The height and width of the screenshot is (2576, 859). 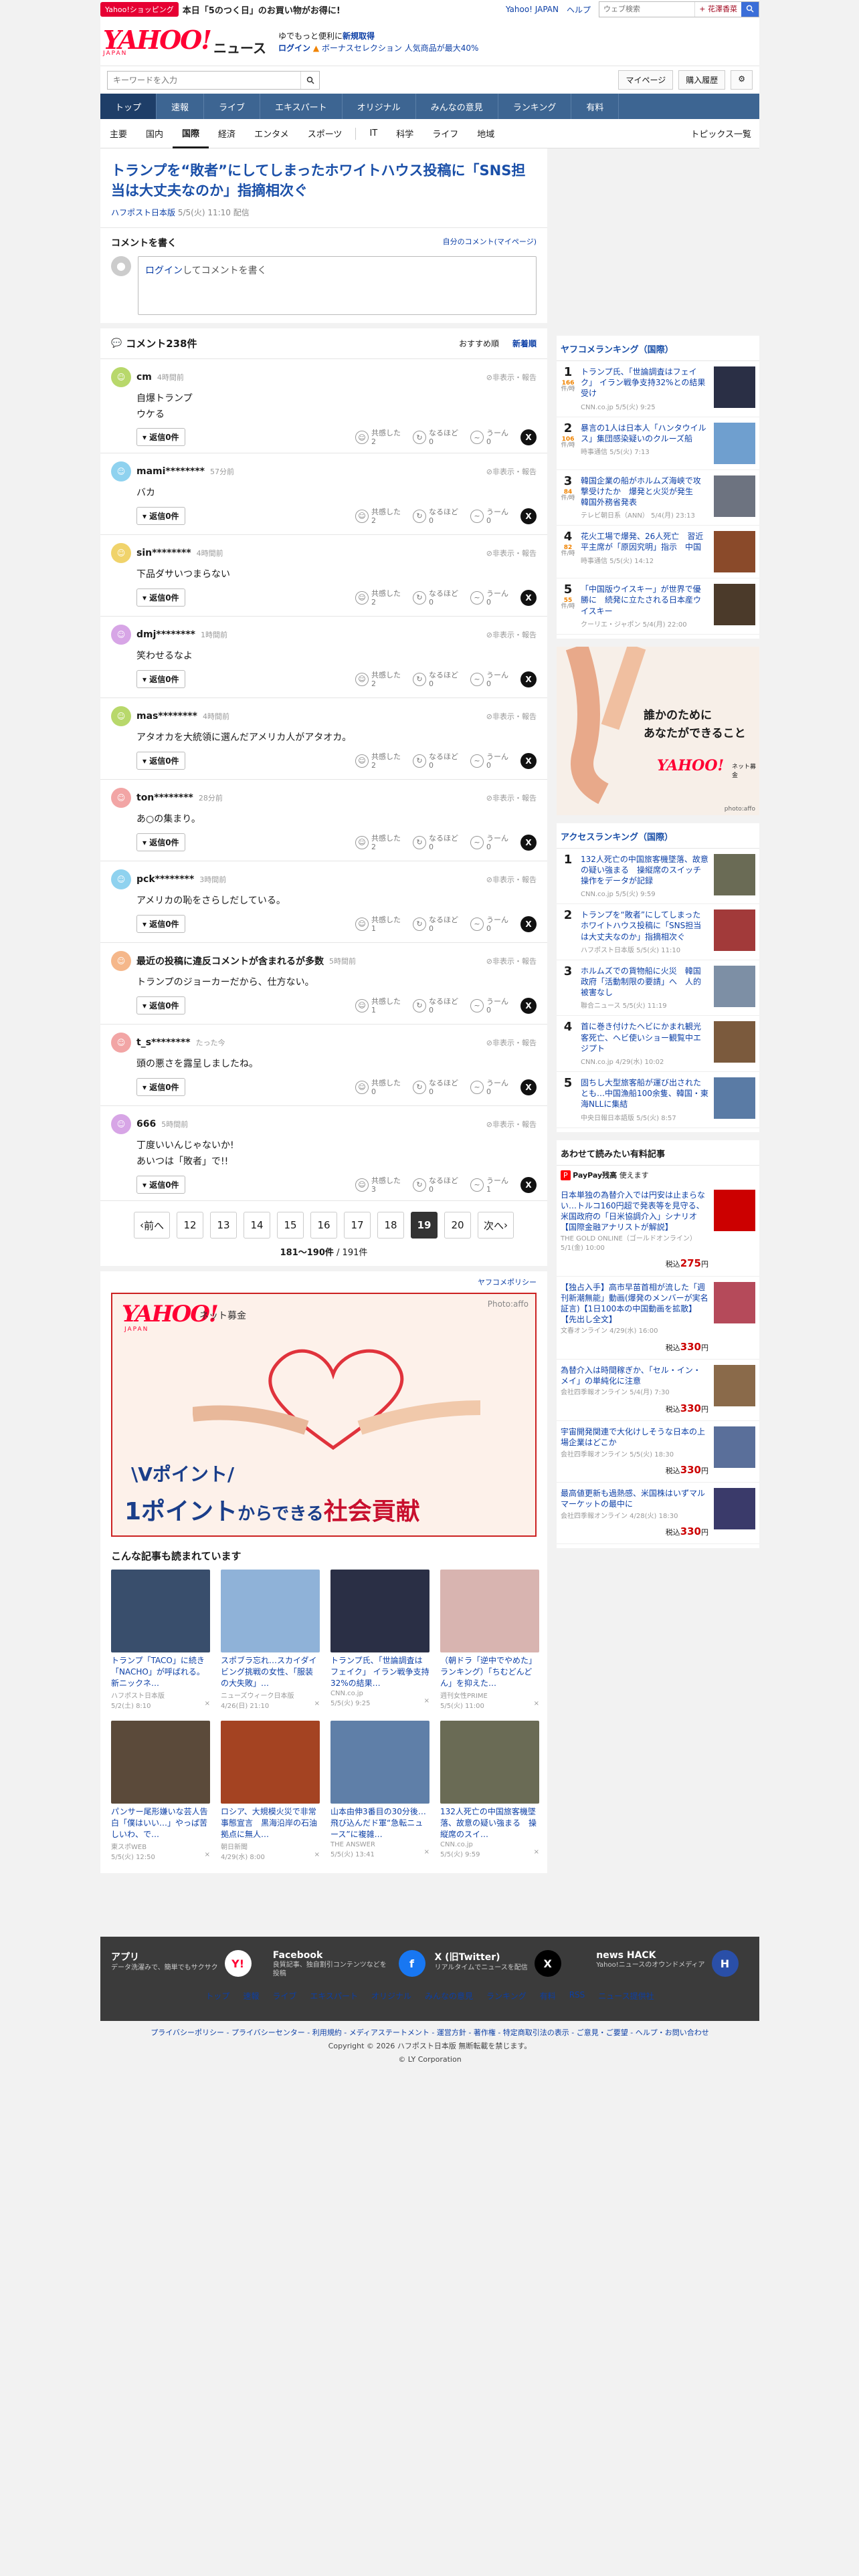 What do you see at coordinates (532, 9) in the screenshot?
I see `yahoo-japan-link: Yahoo! JAPAN` at bounding box center [532, 9].